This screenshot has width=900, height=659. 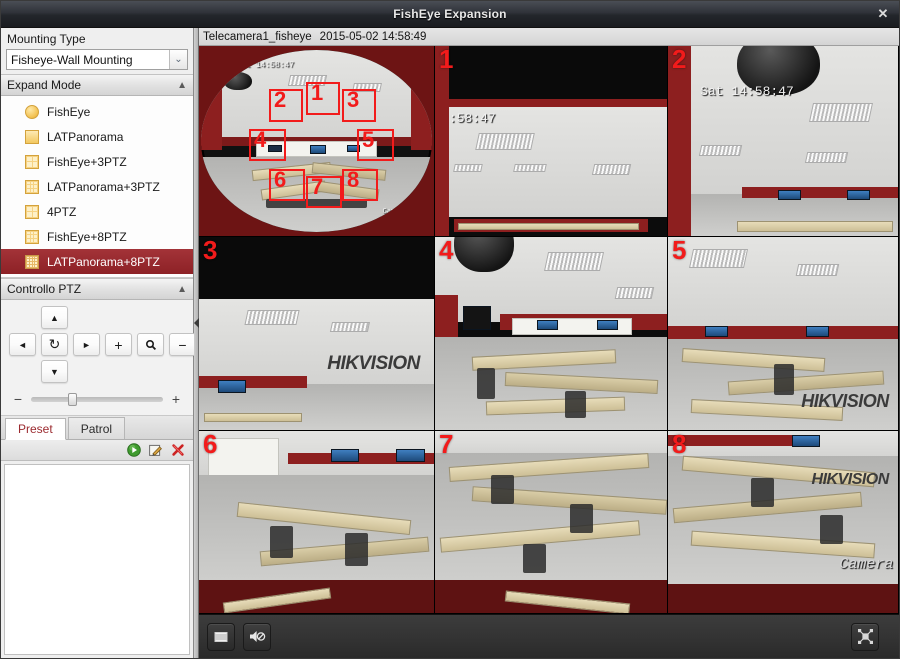 What do you see at coordinates (118, 344) in the screenshot?
I see `ptz-zoom-in-button: +` at bounding box center [118, 344].